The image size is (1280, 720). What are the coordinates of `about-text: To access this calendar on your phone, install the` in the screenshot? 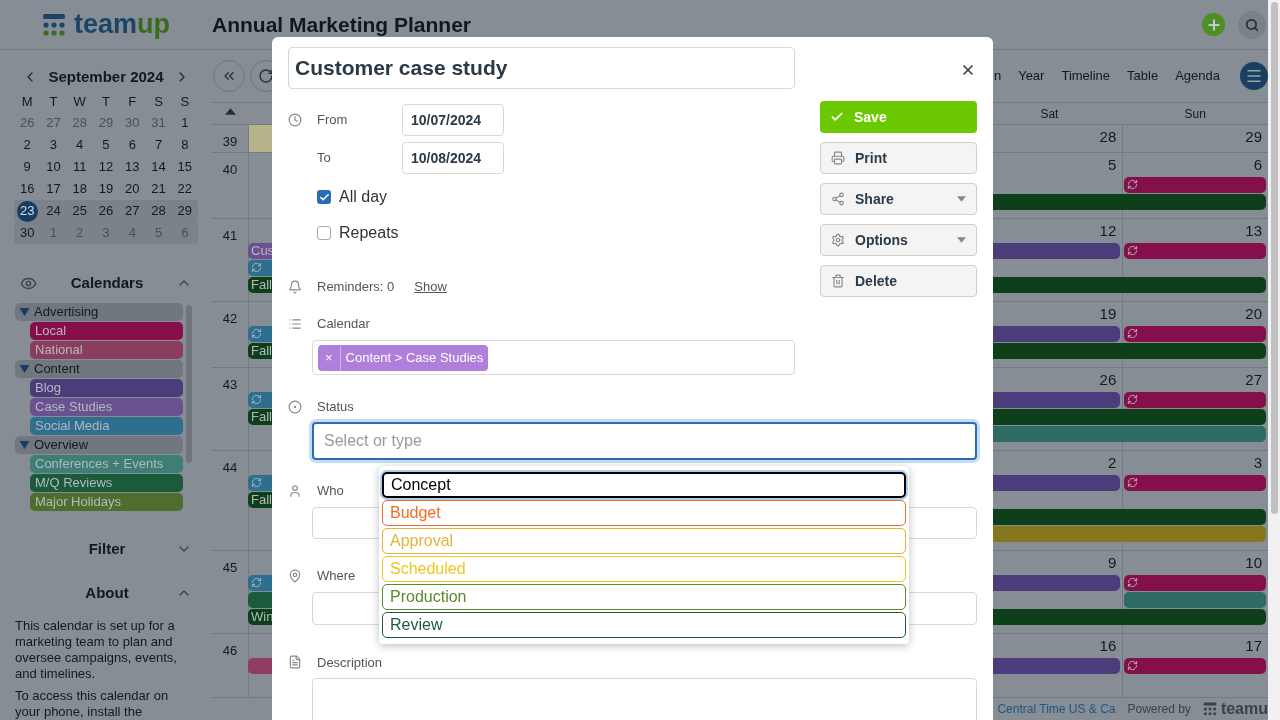 It's located at (92, 704).